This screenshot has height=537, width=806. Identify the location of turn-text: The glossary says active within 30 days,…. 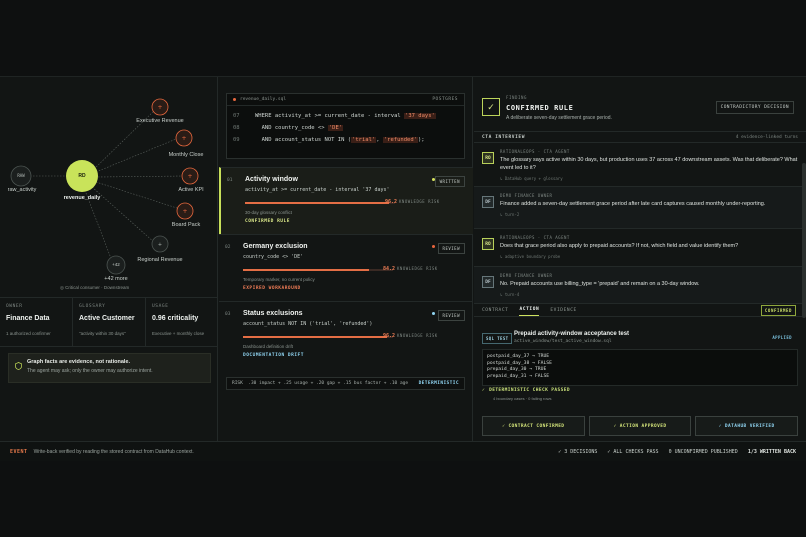
(649, 164).